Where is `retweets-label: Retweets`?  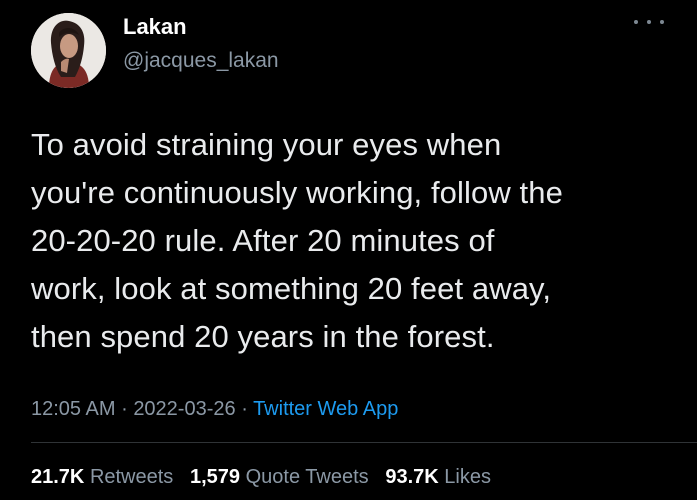
retweets-label: Retweets is located at coordinates (131, 477).